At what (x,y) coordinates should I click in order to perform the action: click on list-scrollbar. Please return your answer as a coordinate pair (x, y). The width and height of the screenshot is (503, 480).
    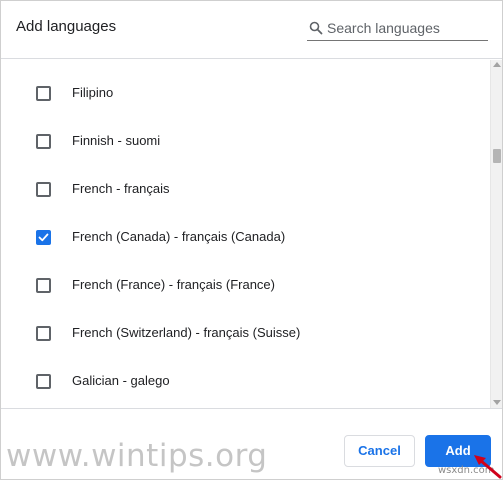
    Looking at the image, I should click on (496, 234).